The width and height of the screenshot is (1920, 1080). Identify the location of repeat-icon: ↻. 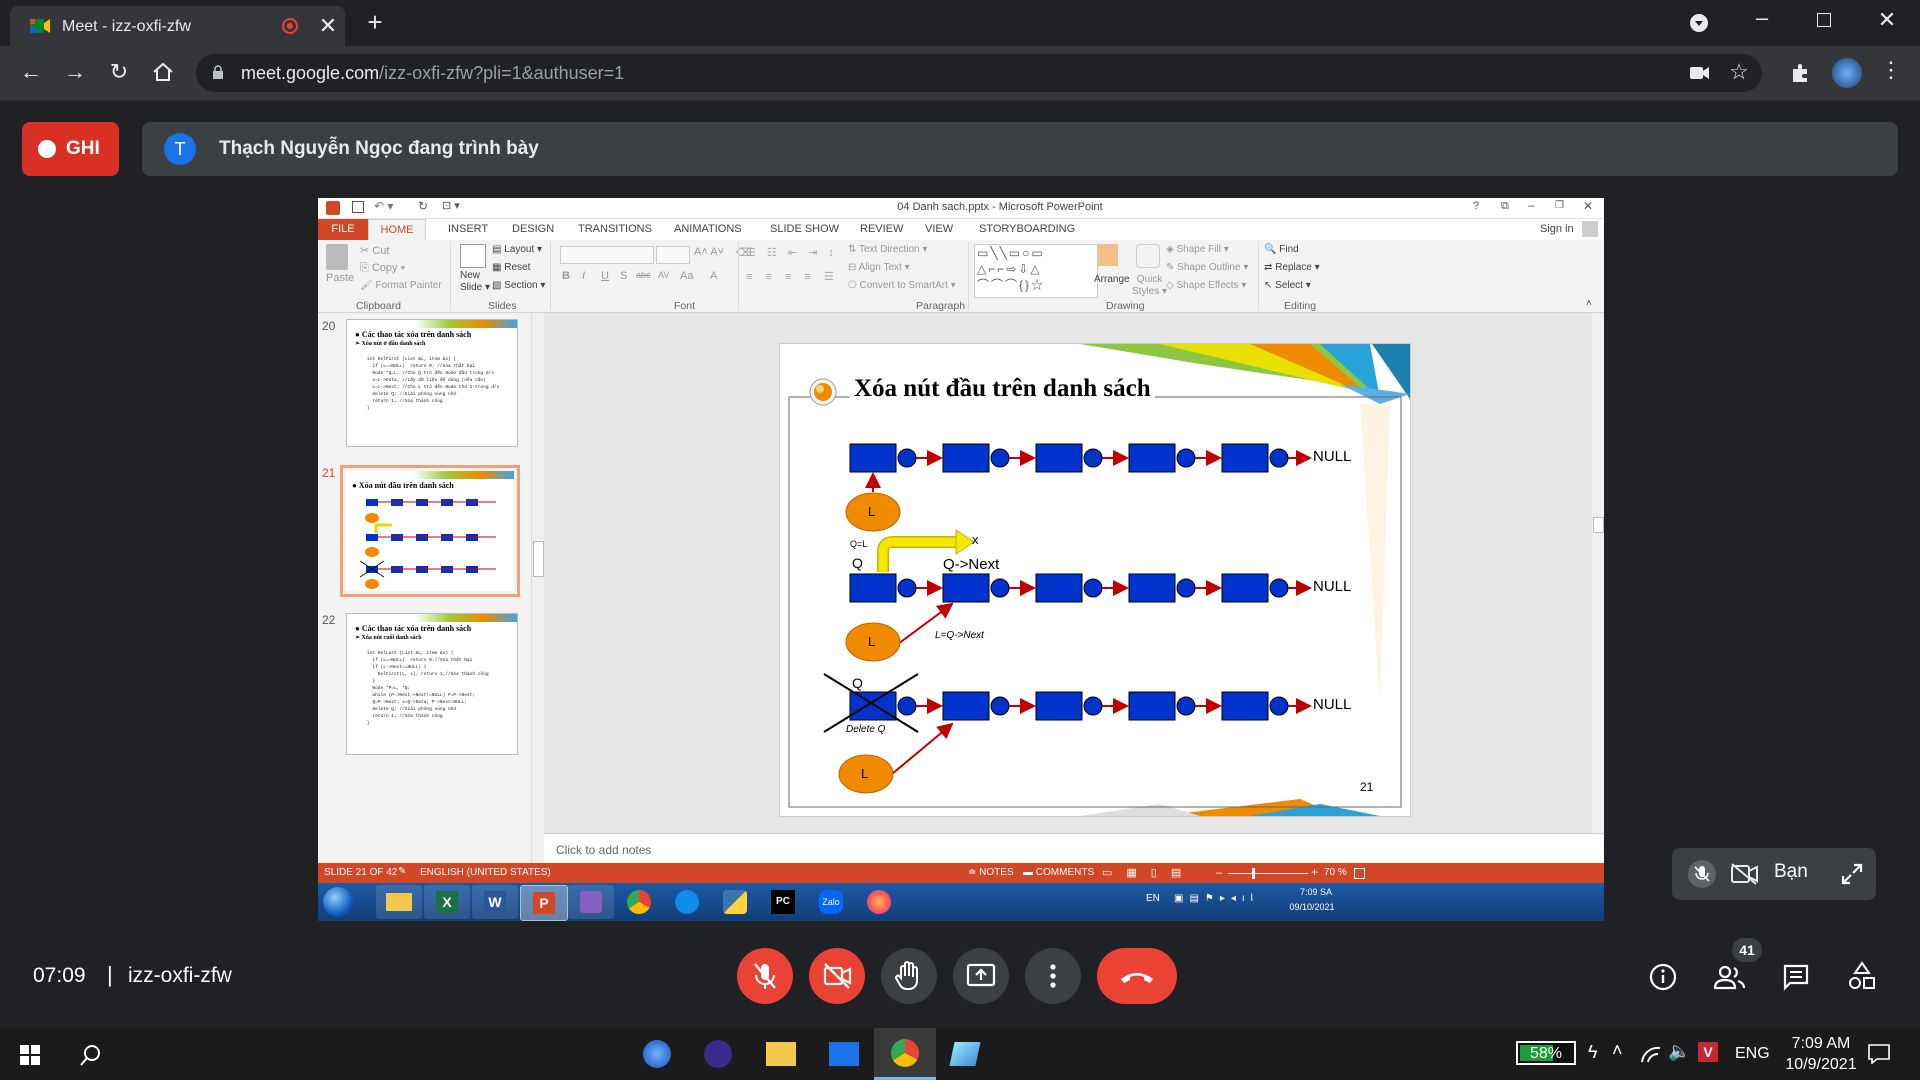
(423, 206).